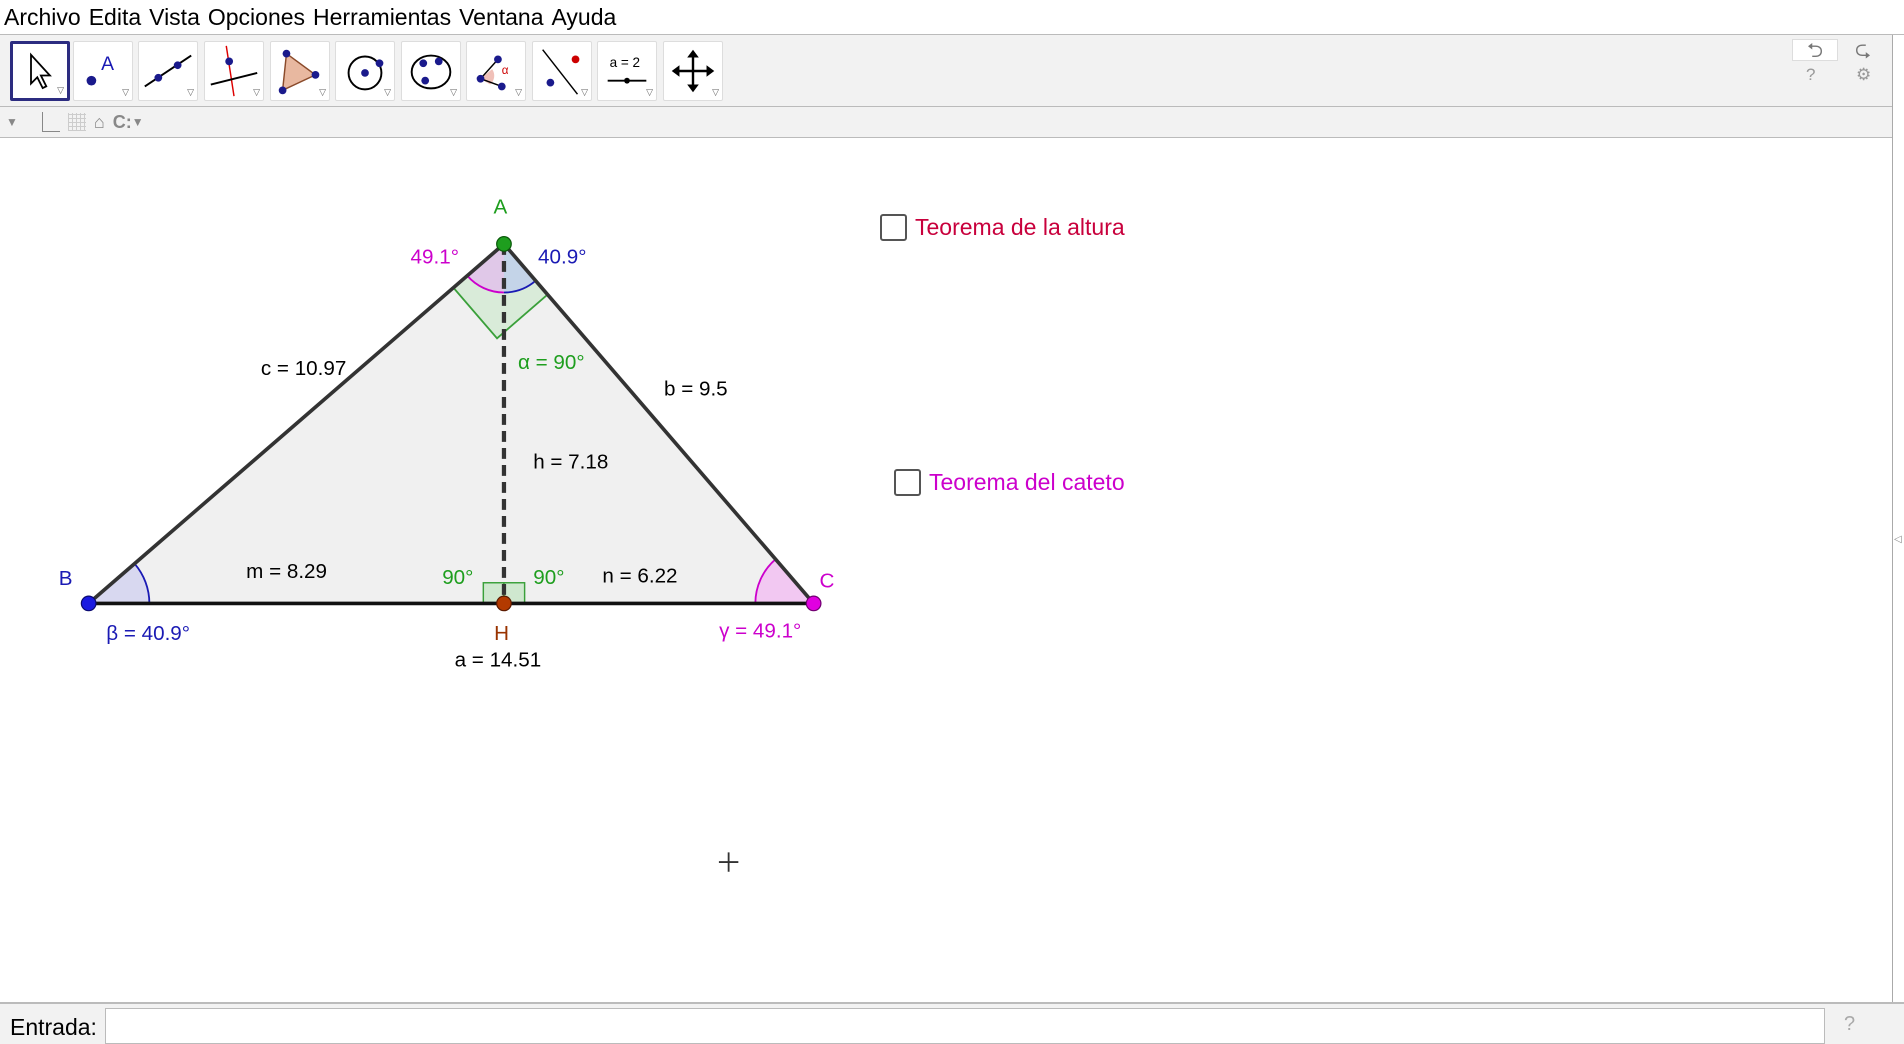  Describe the element at coordinates (50, 122) in the screenshot. I see `axes-icon` at that location.